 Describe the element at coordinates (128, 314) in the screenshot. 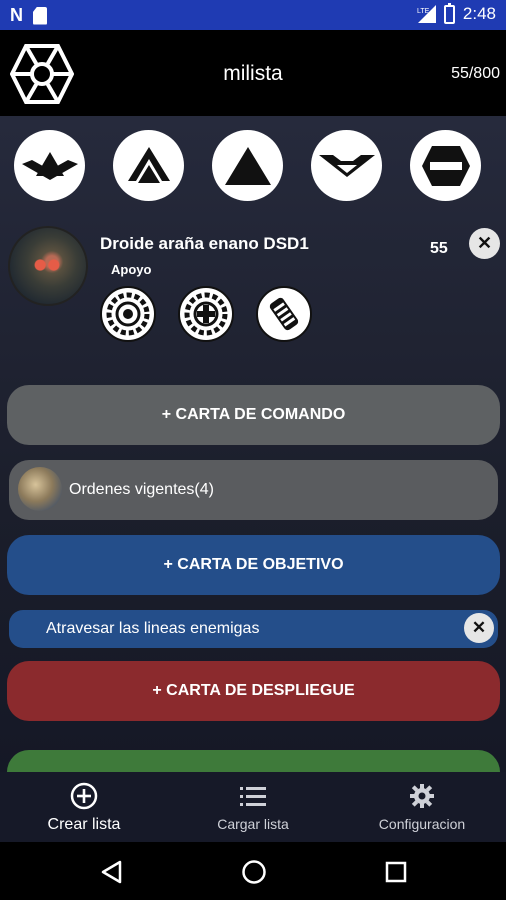

I see `comms-upgrade-icon` at that location.